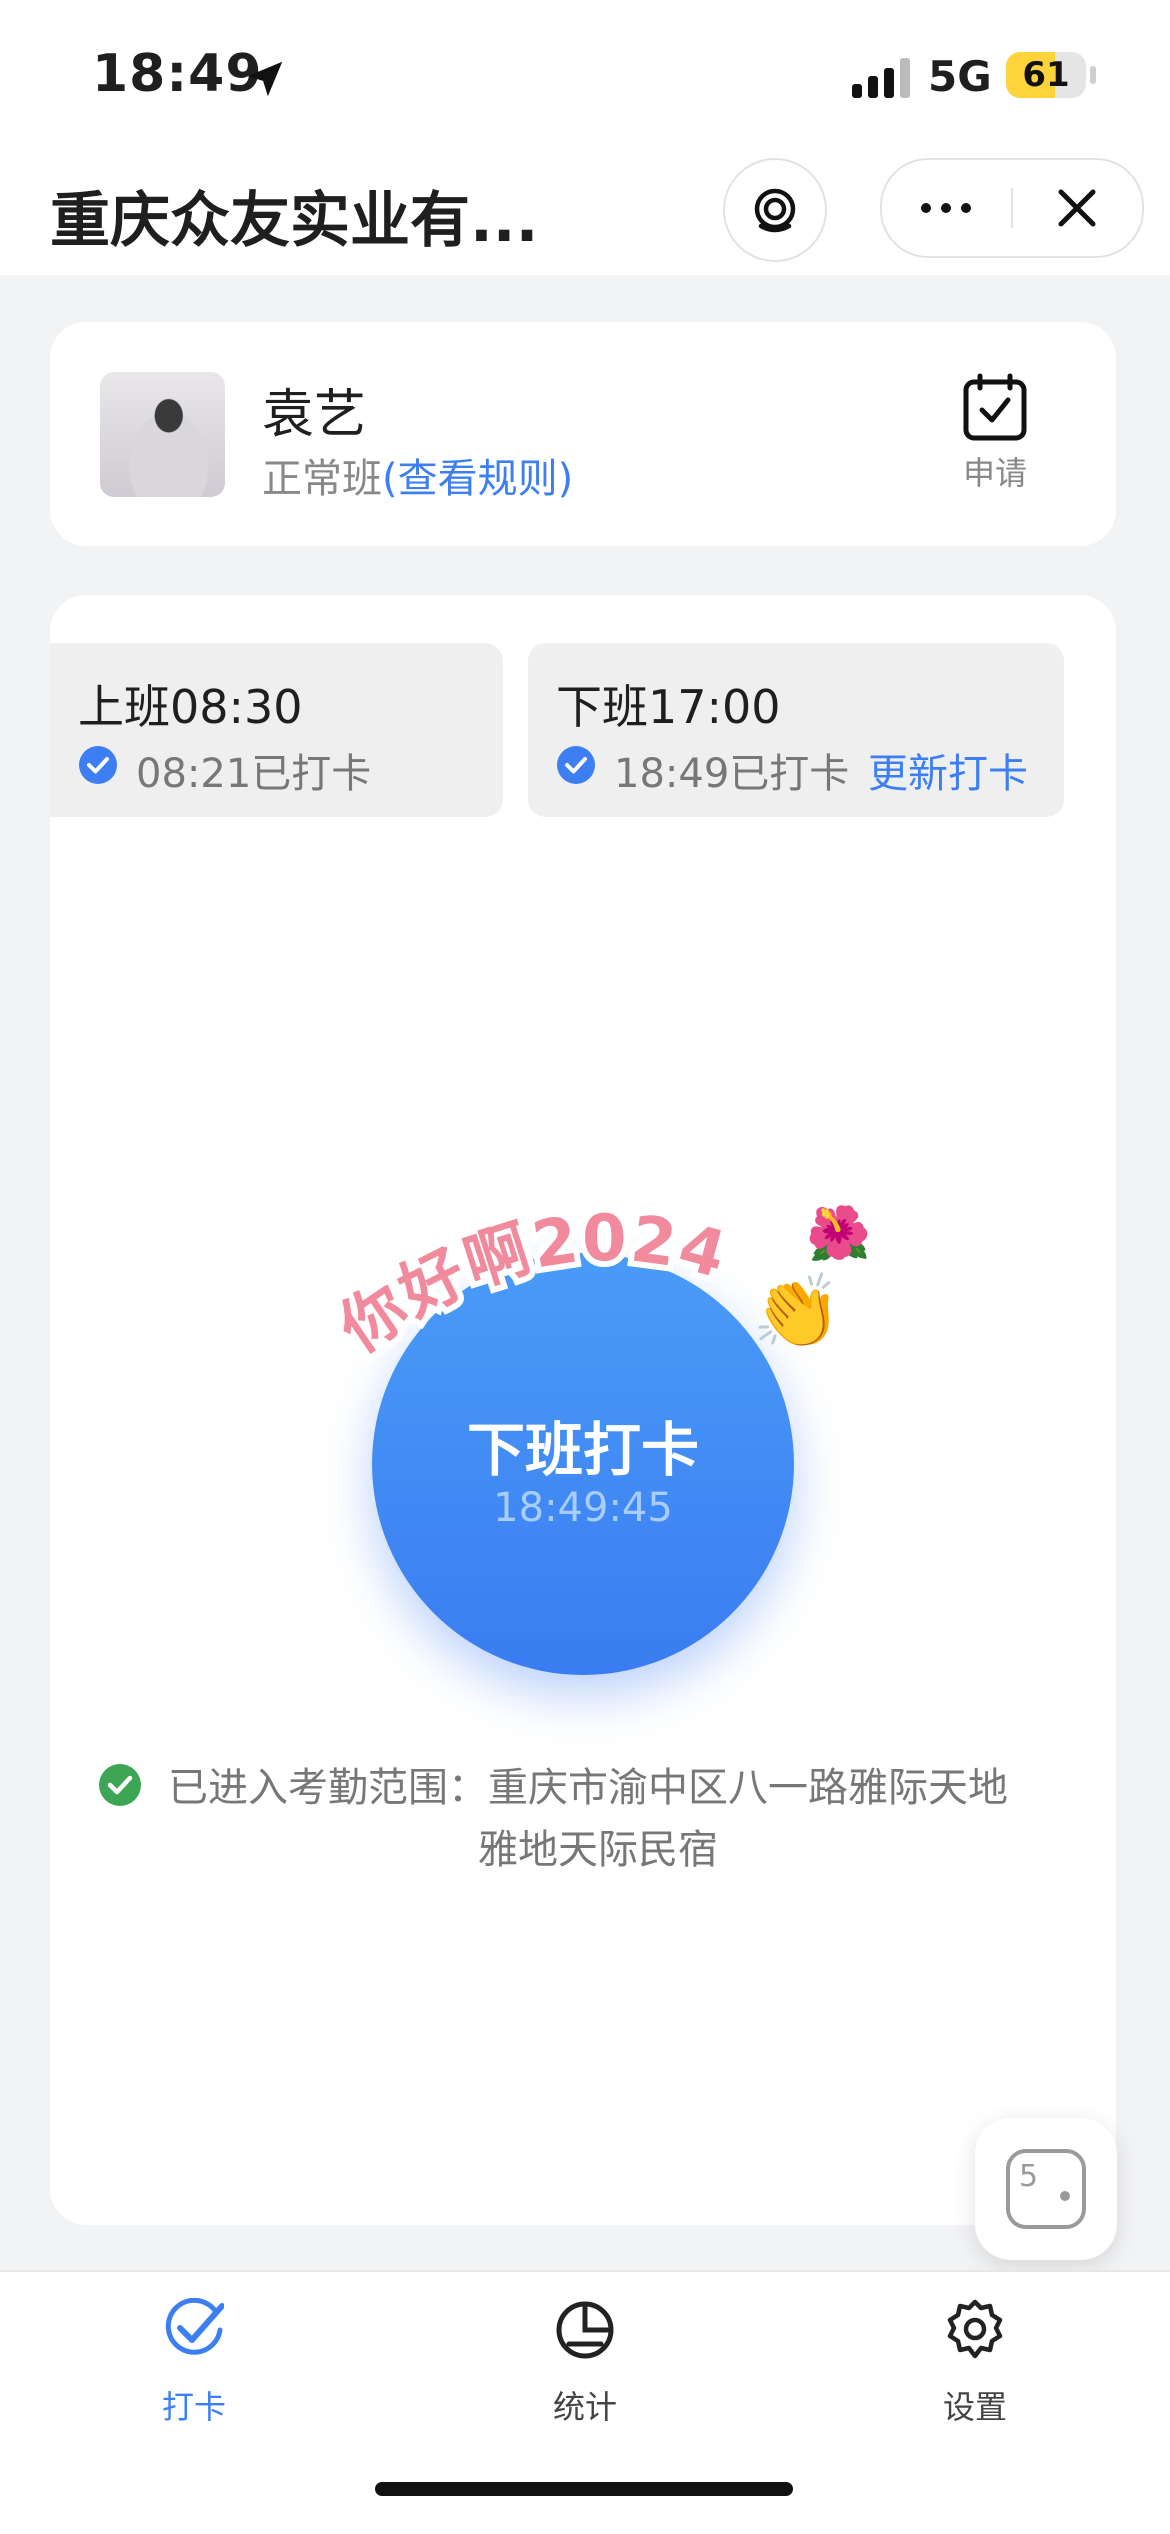 The width and height of the screenshot is (1170, 2534). Describe the element at coordinates (948, 770) in the screenshot. I see `update-punch-link: 更新打卡` at that location.